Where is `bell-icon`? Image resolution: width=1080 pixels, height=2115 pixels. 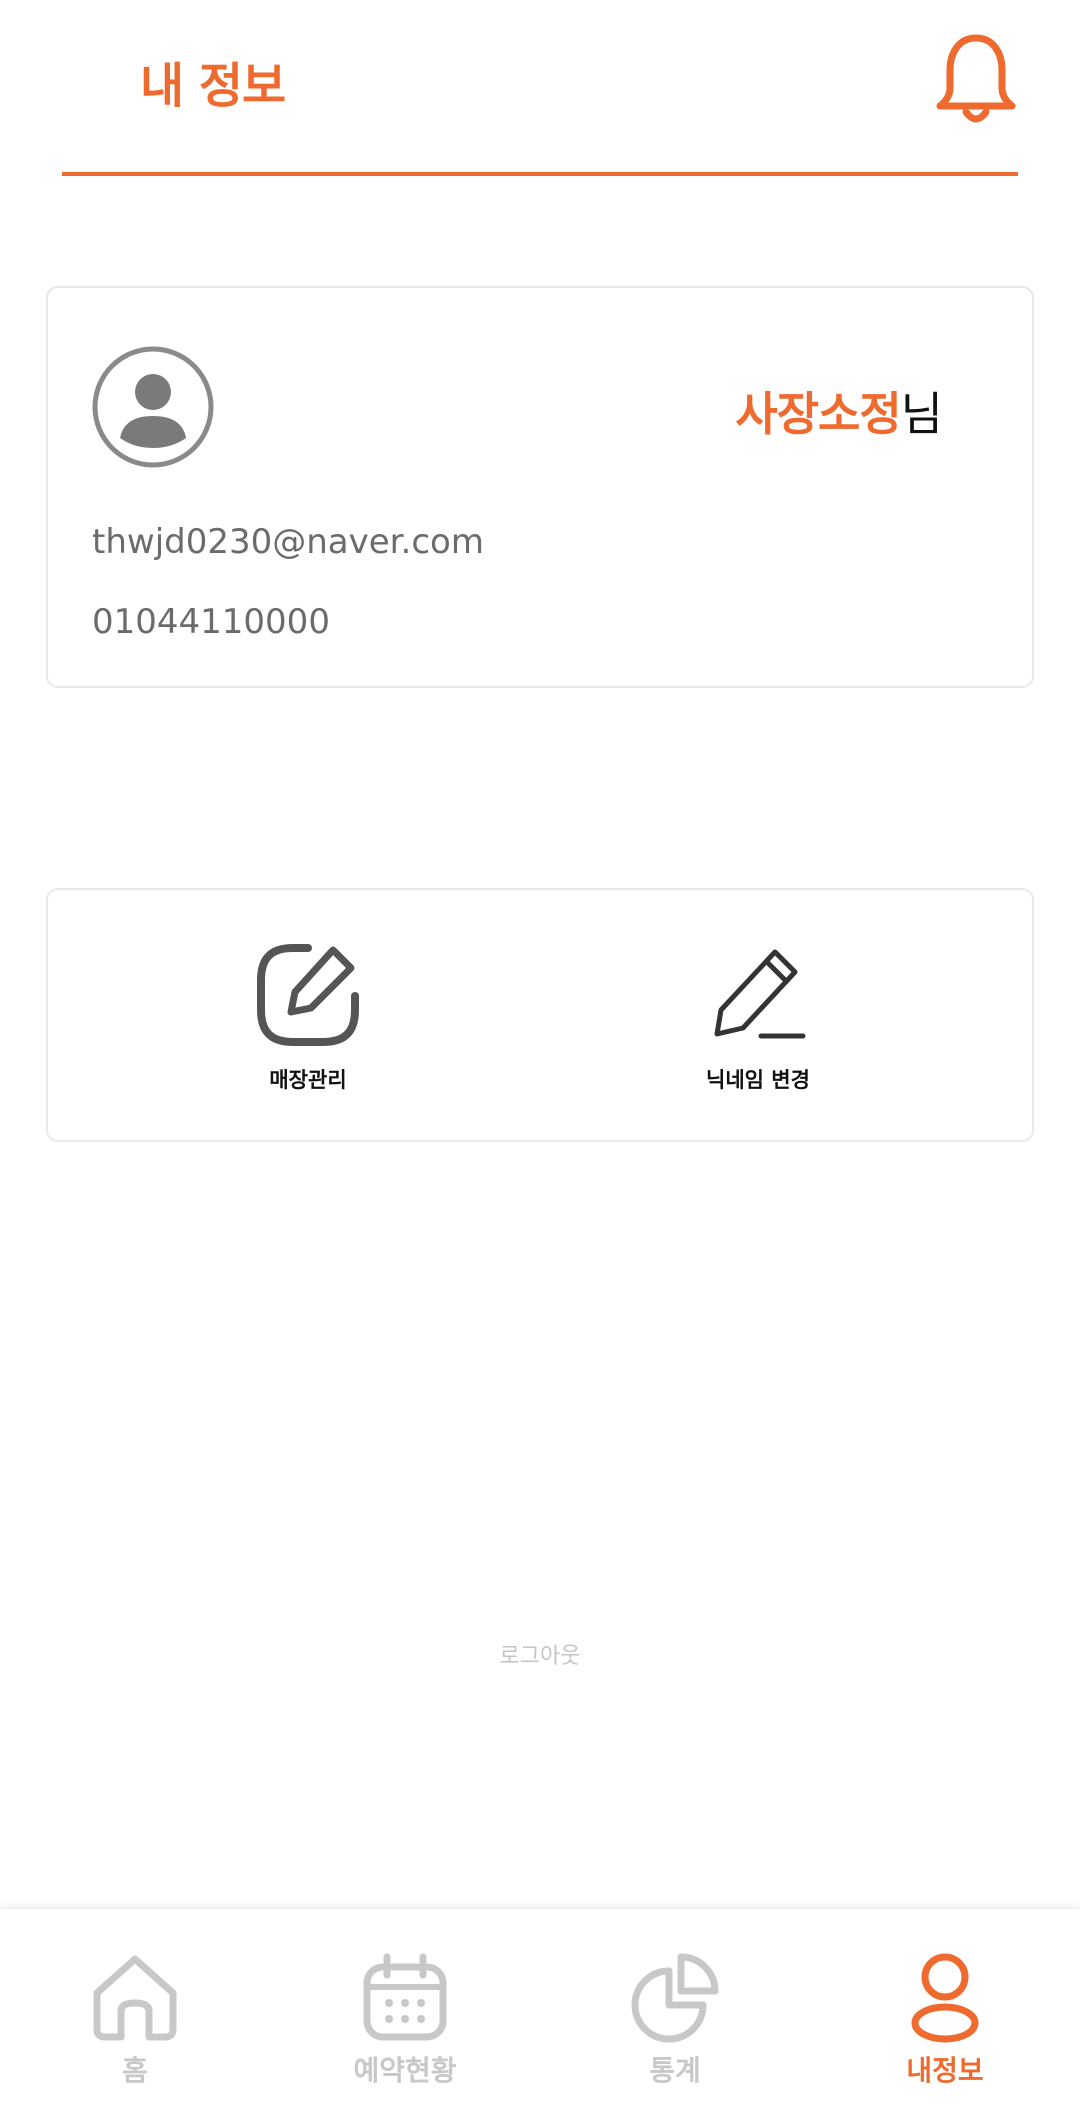
bell-icon is located at coordinates (976, 78).